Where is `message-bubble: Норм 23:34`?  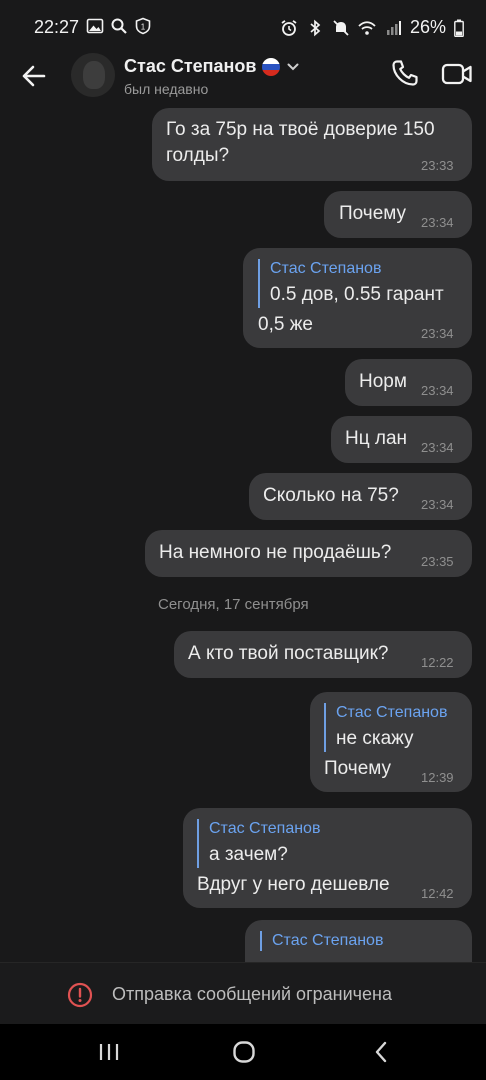 message-bubble: Норм 23:34 is located at coordinates (408, 382).